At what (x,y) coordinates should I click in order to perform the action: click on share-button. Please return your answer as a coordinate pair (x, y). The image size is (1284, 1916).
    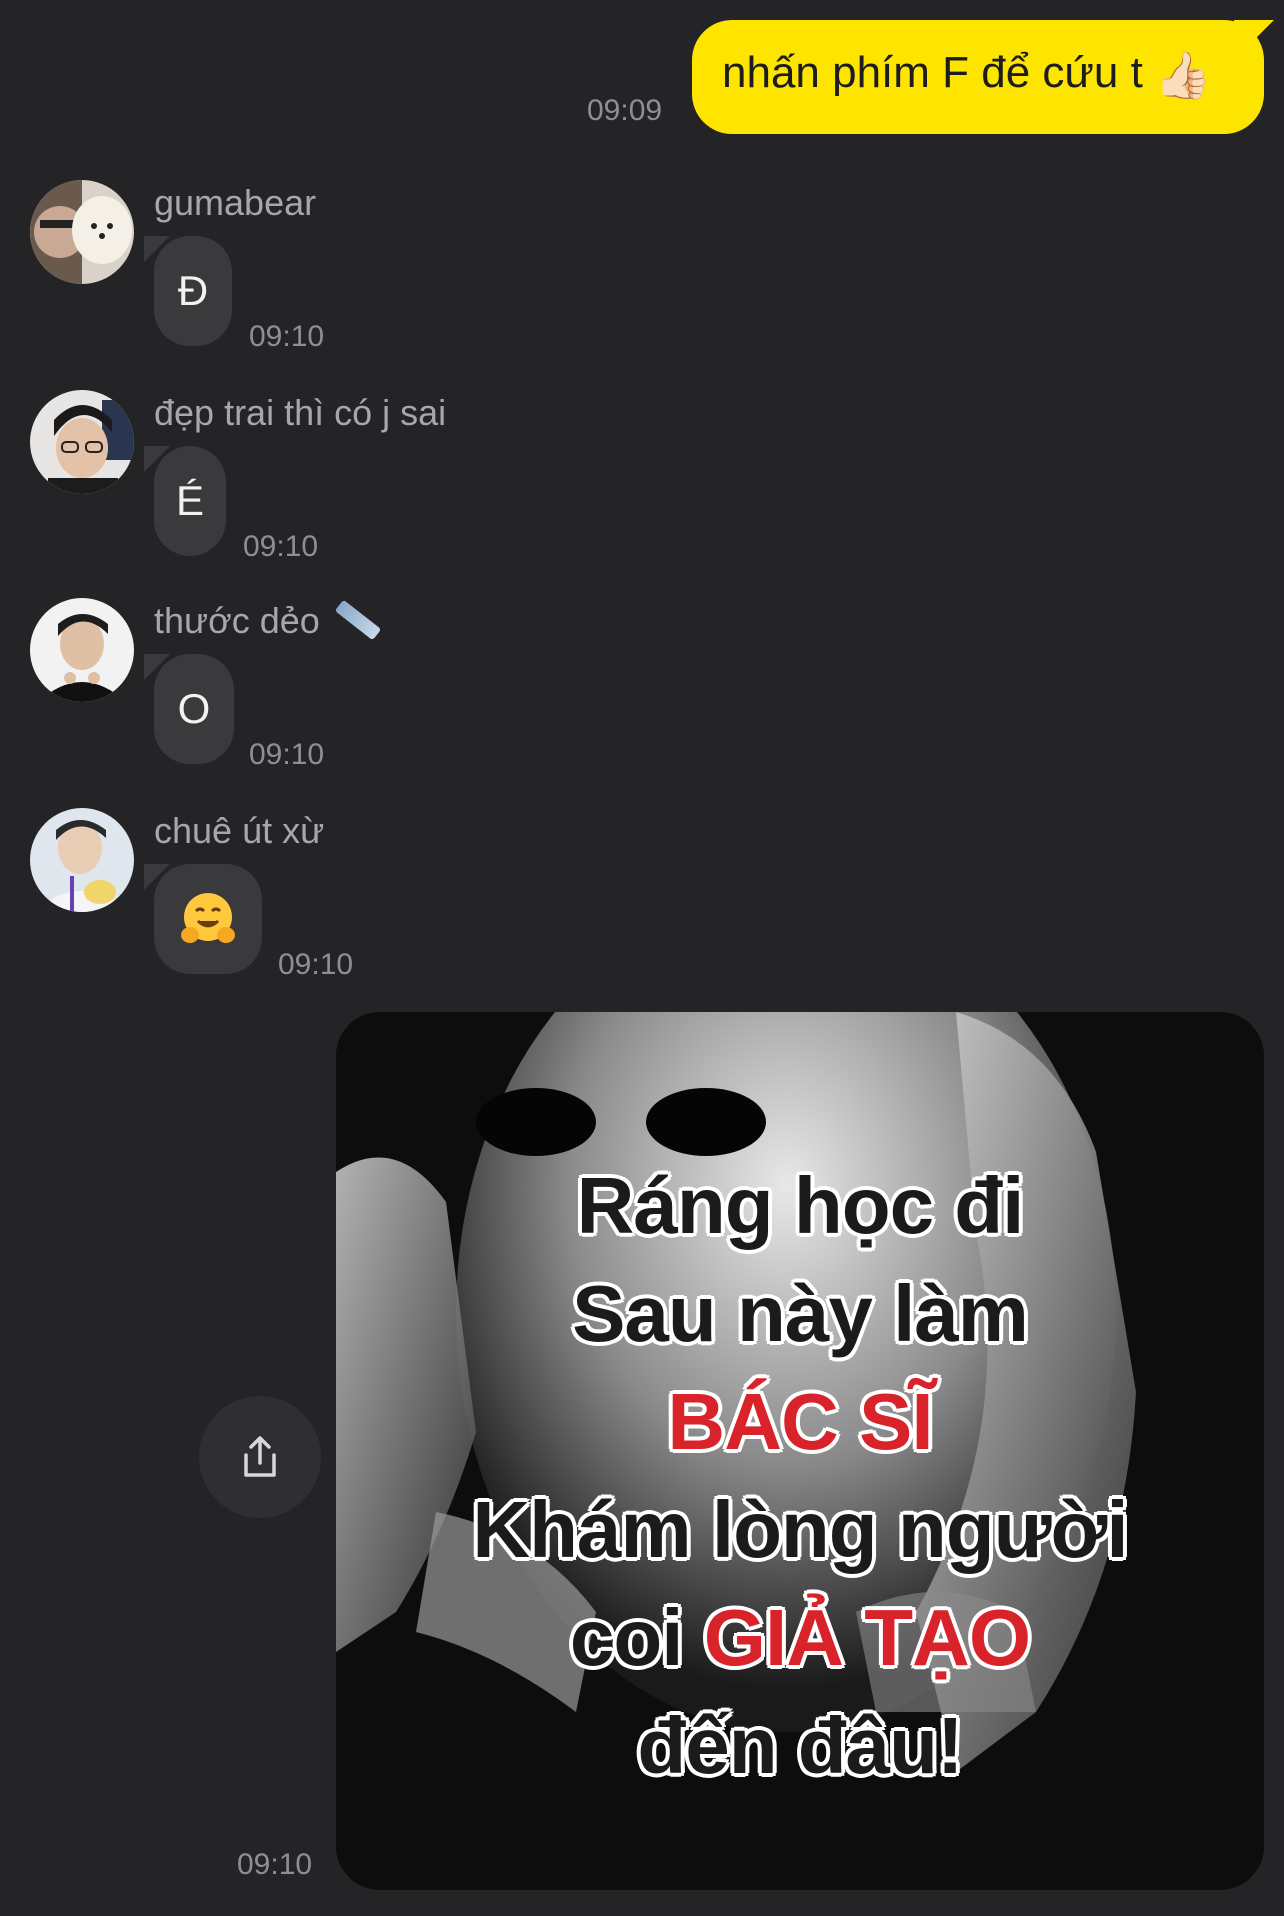
    Looking at the image, I should click on (260, 1457).